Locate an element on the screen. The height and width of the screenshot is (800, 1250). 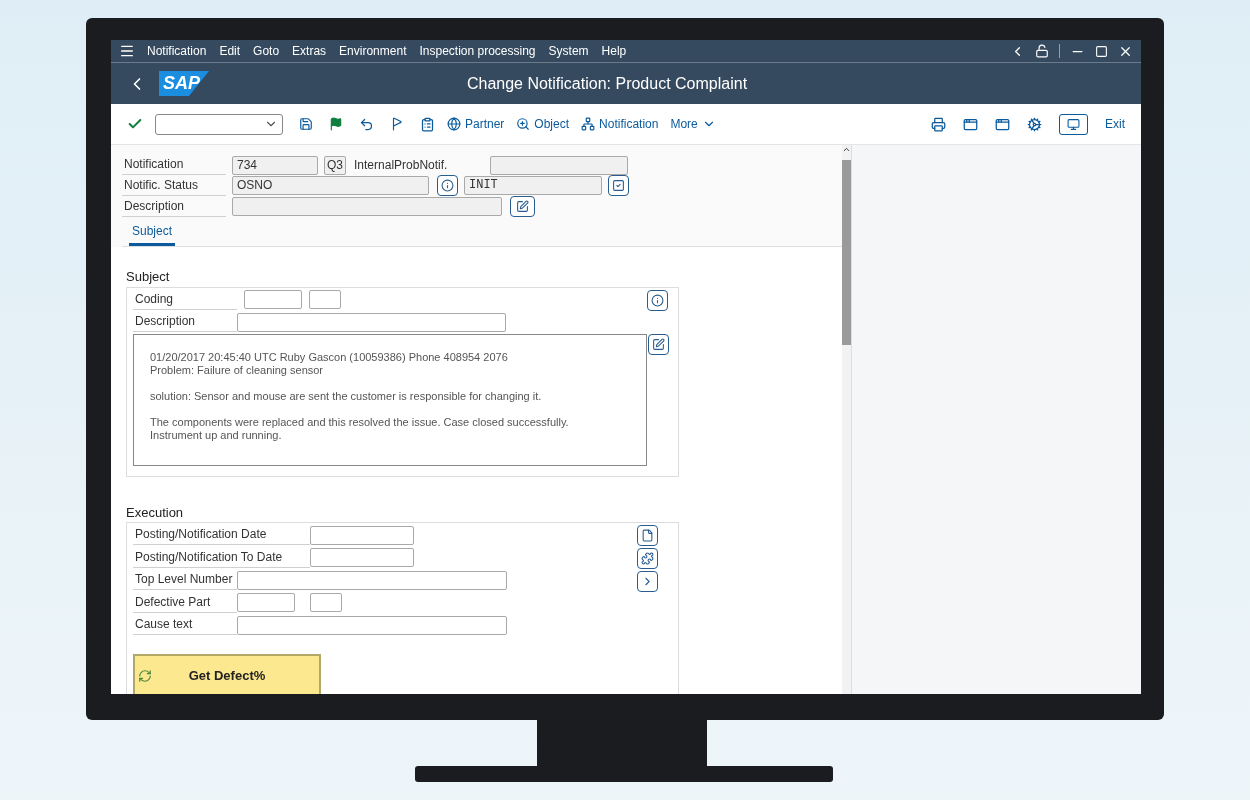
logo: SAP is located at coordinates (184, 83).